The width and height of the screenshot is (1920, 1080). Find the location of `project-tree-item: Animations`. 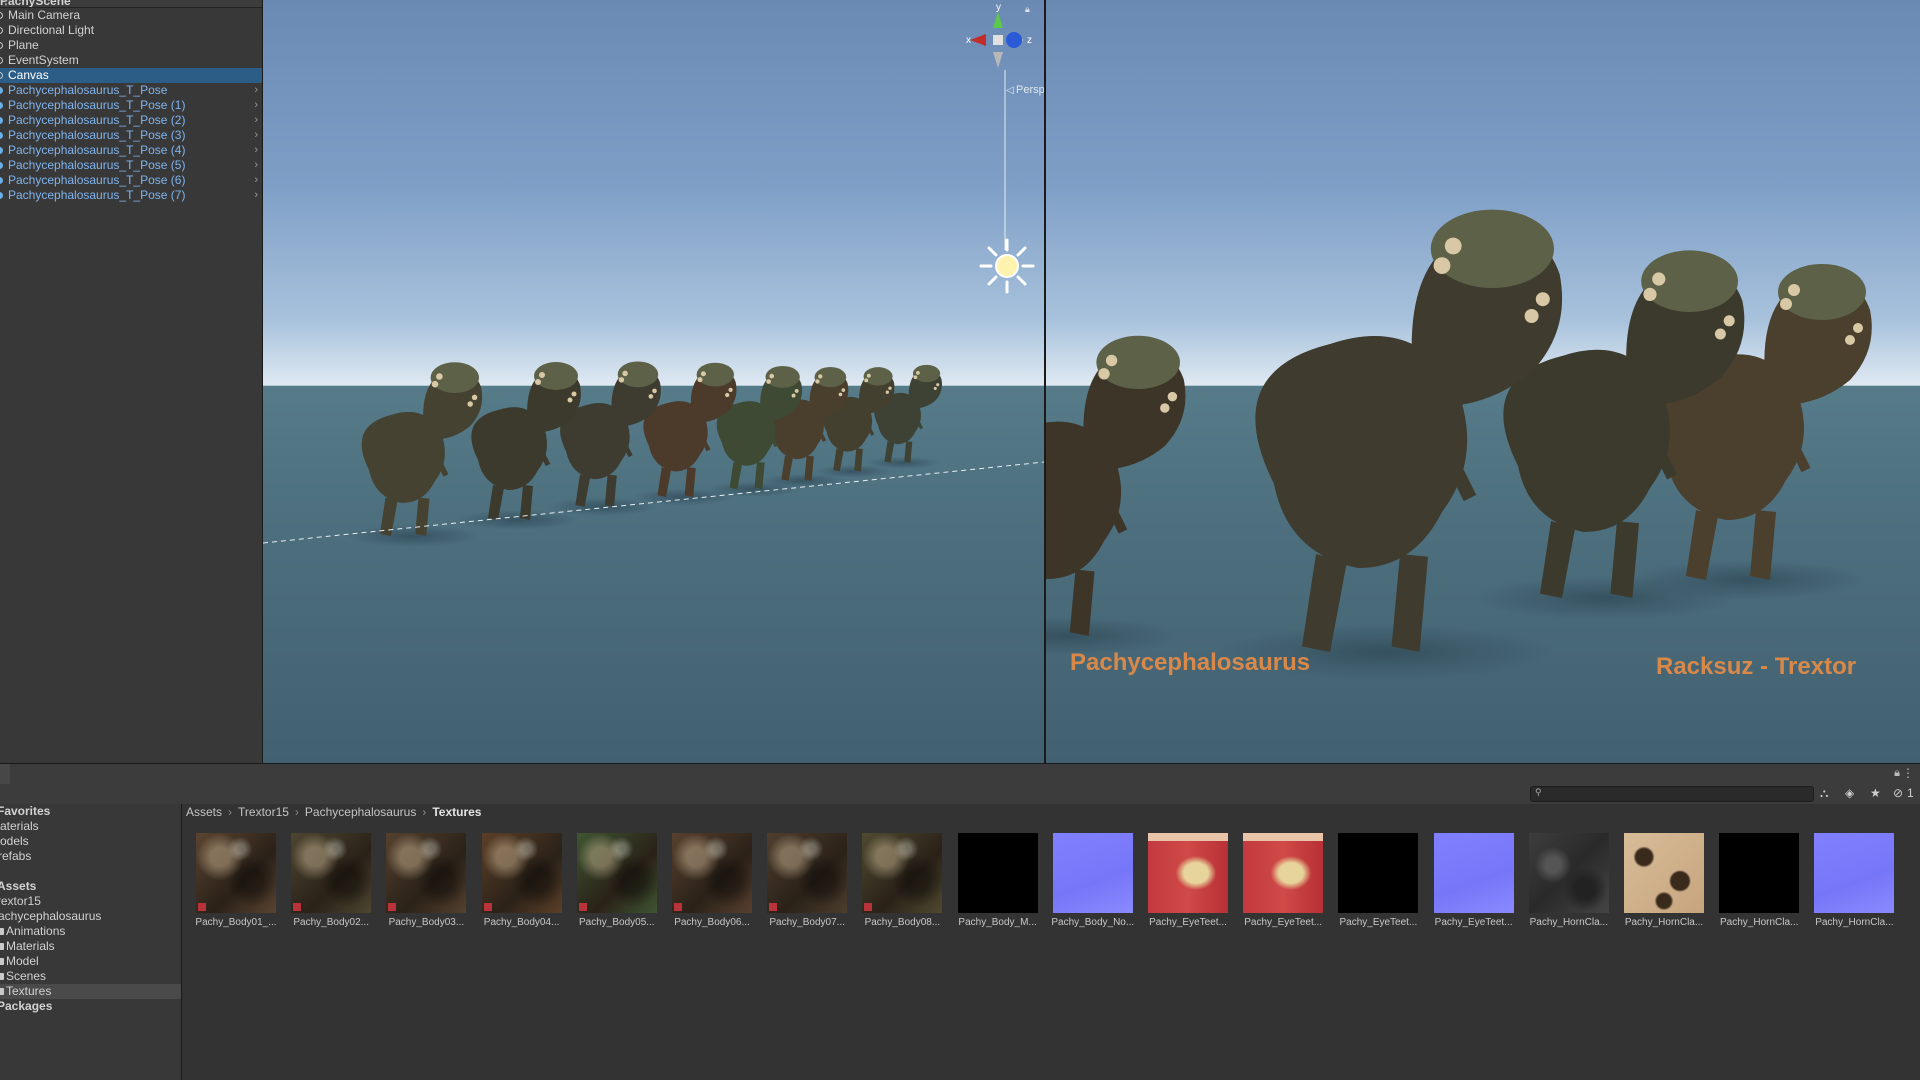

project-tree-item: Animations is located at coordinates (90, 931).